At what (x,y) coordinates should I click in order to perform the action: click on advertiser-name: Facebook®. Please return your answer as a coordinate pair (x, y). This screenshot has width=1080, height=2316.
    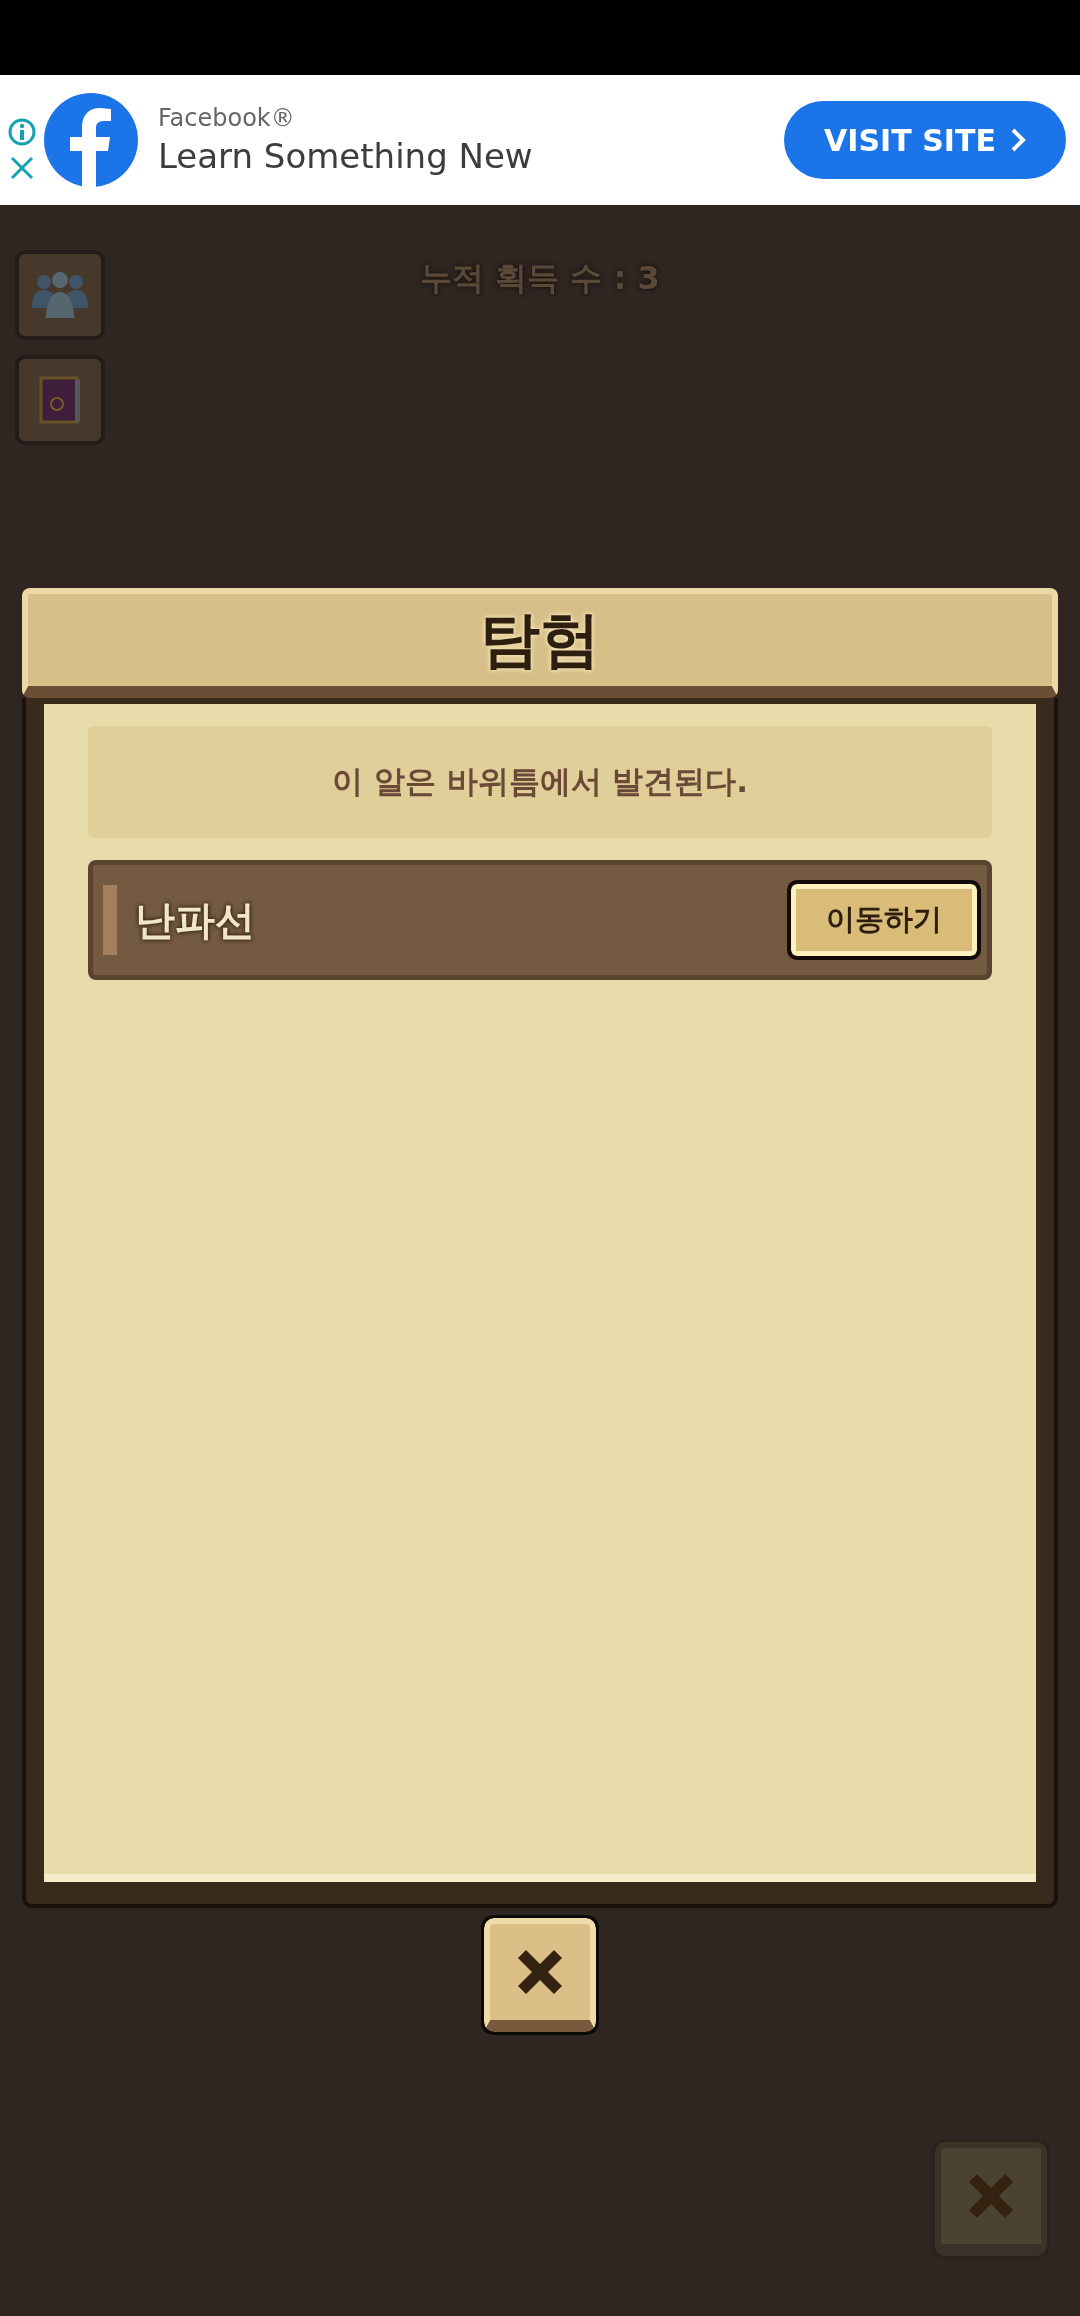
    Looking at the image, I should click on (227, 118).